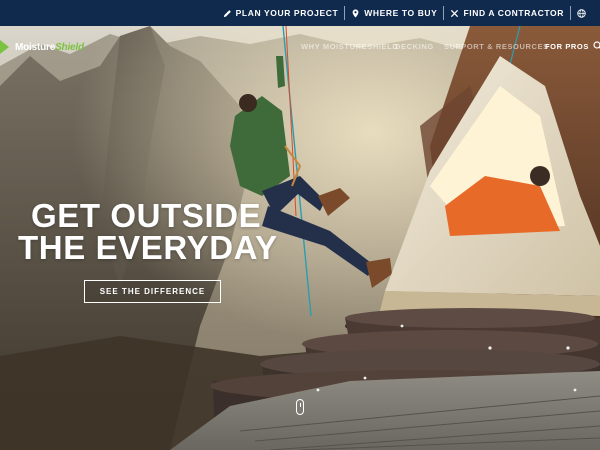  I want to click on plan-your-project-label: PLAN YOUR PROJECT, so click(287, 13).